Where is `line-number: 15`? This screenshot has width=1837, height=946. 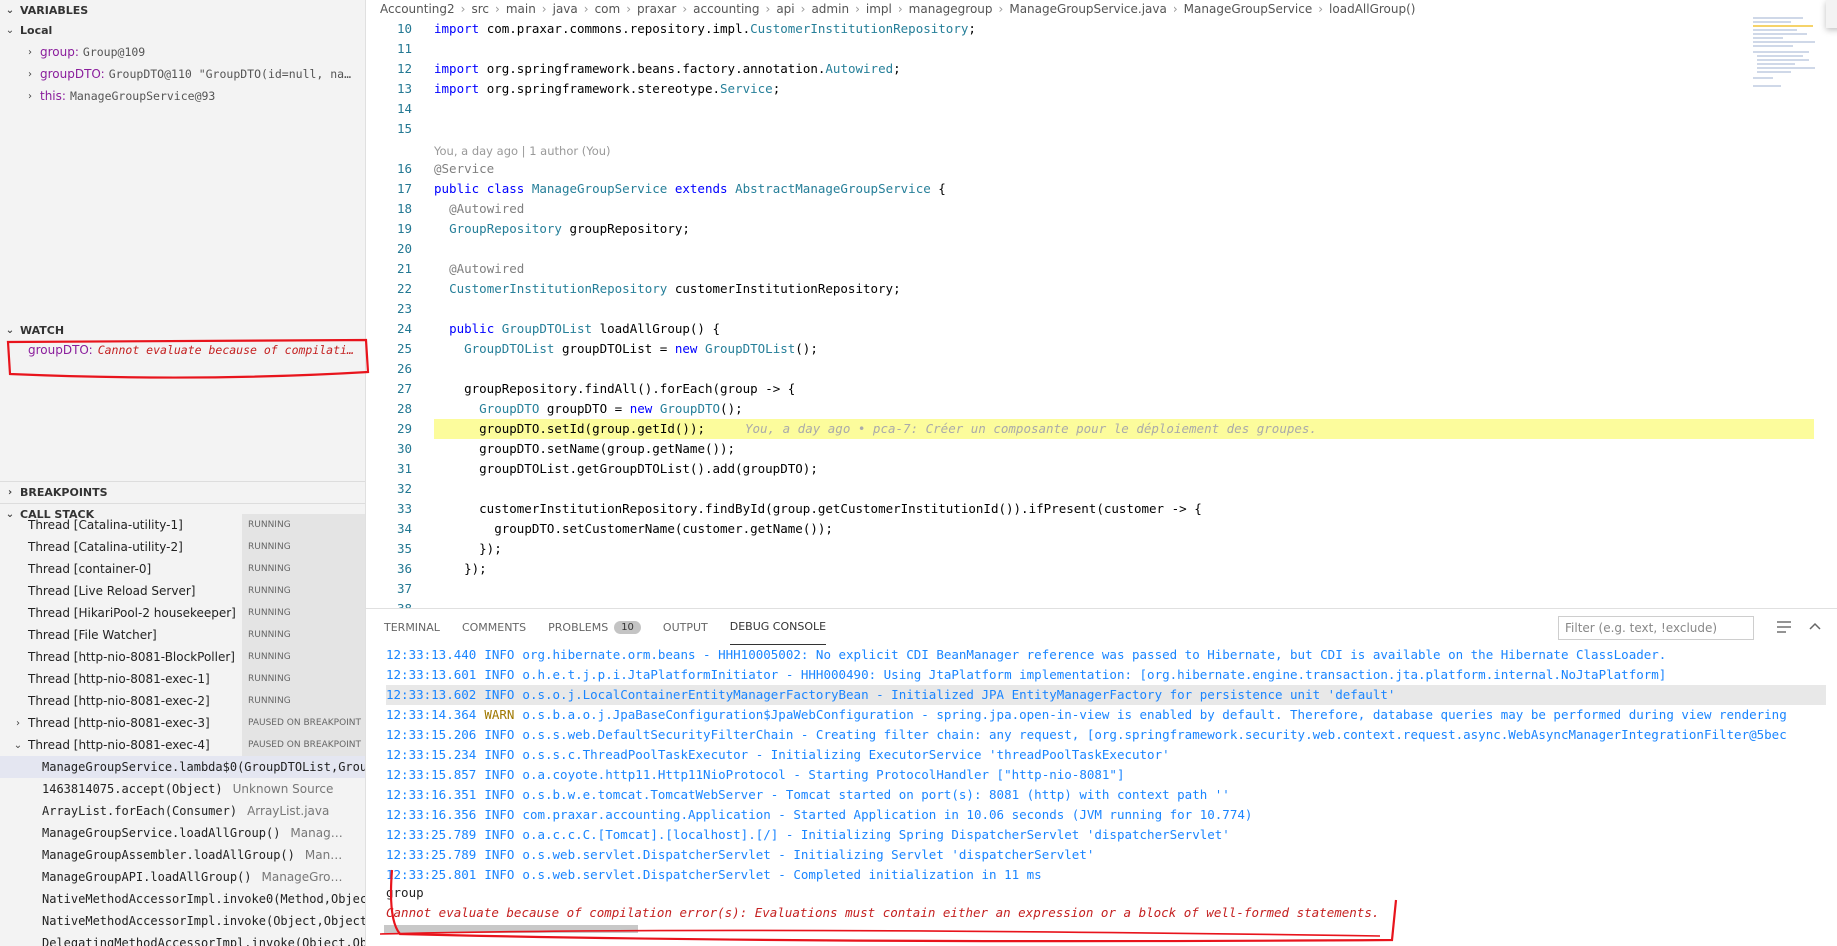
line-number: 15 is located at coordinates (394, 129).